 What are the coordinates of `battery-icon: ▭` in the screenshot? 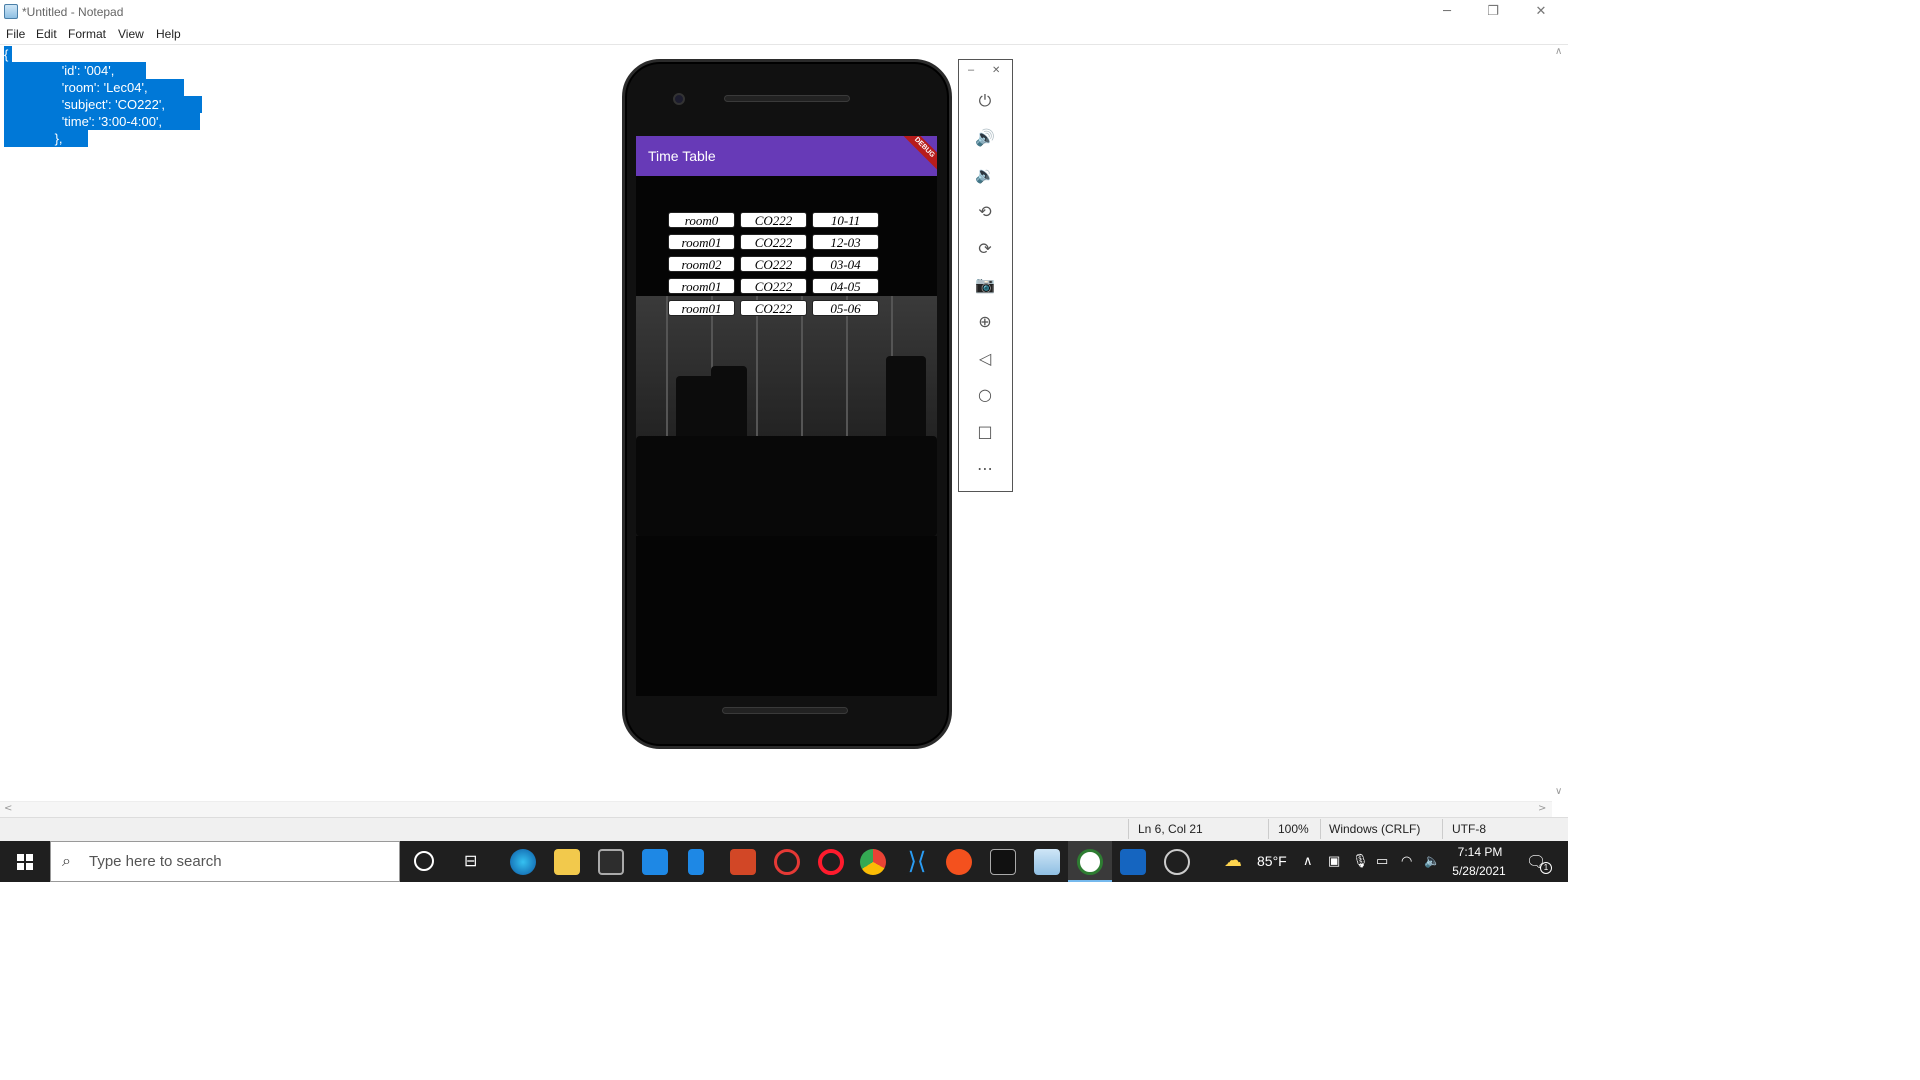 It's located at (1382, 861).